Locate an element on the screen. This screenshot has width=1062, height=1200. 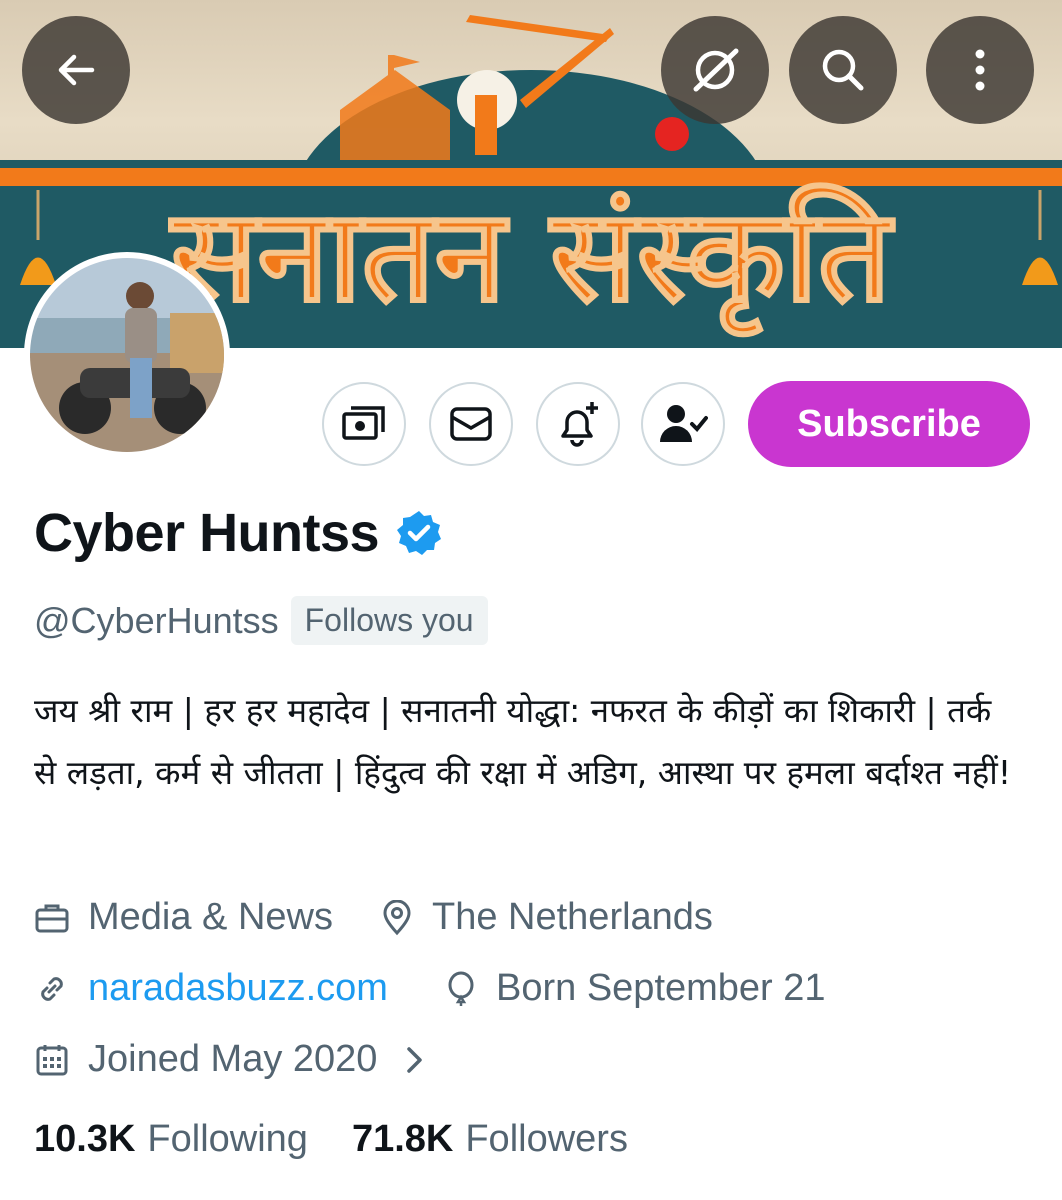
category-item: Media & News is located at coordinates (183, 917).